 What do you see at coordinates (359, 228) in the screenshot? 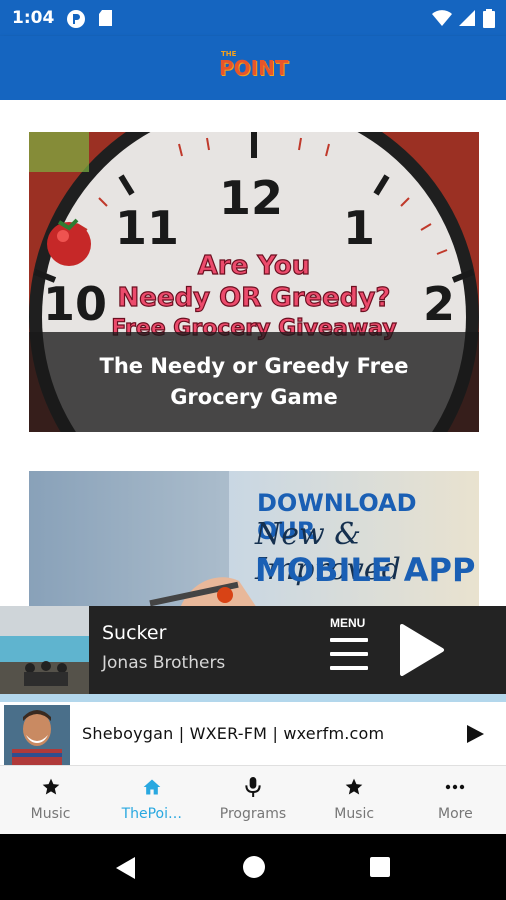
I see `clock-number-1: 1` at bounding box center [359, 228].